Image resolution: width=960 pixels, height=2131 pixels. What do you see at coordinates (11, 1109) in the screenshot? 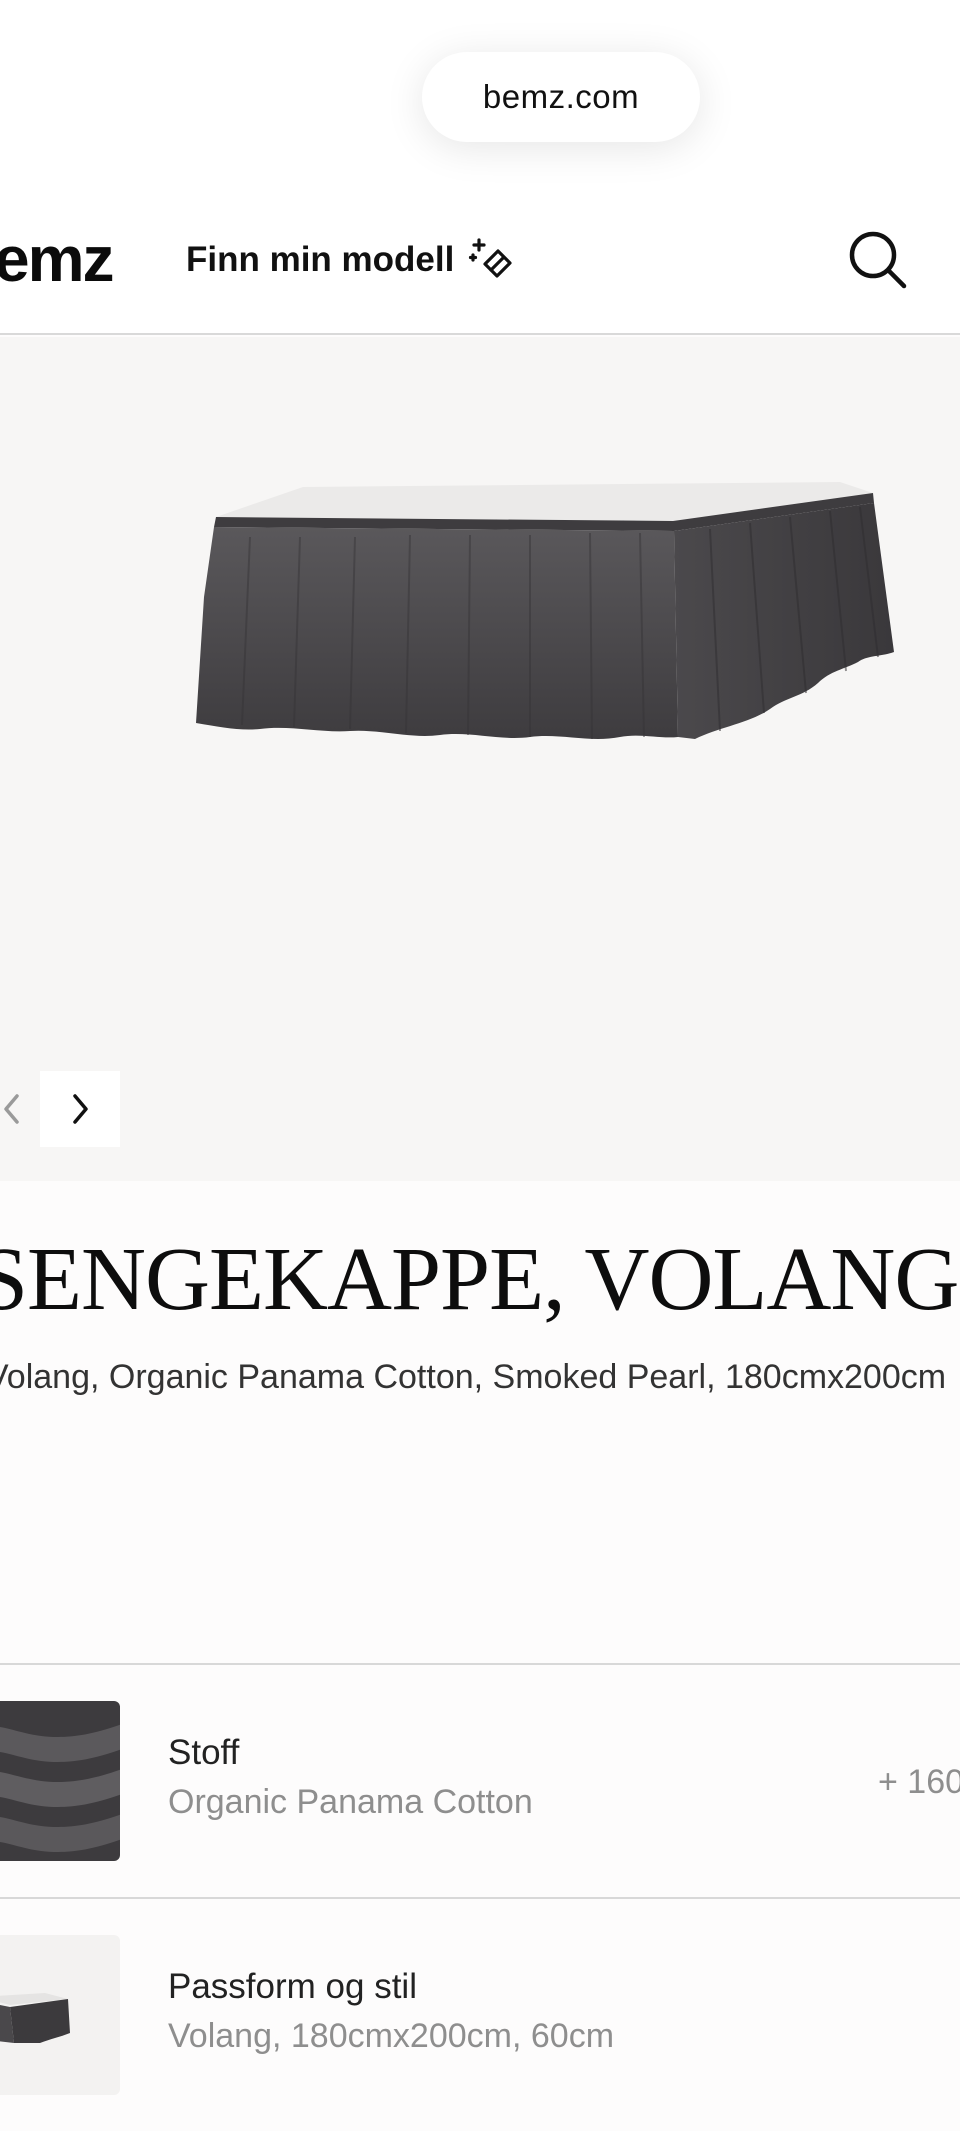
I see `chevron-left-icon` at bounding box center [11, 1109].